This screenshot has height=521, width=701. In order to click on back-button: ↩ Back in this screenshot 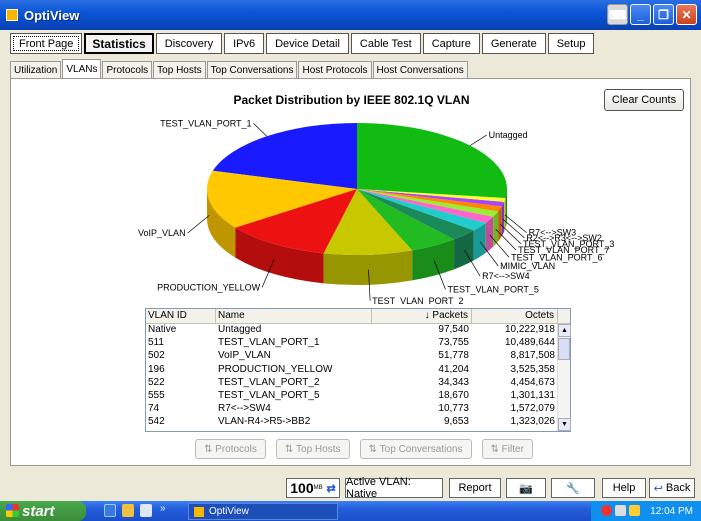, I will do `click(672, 488)`.